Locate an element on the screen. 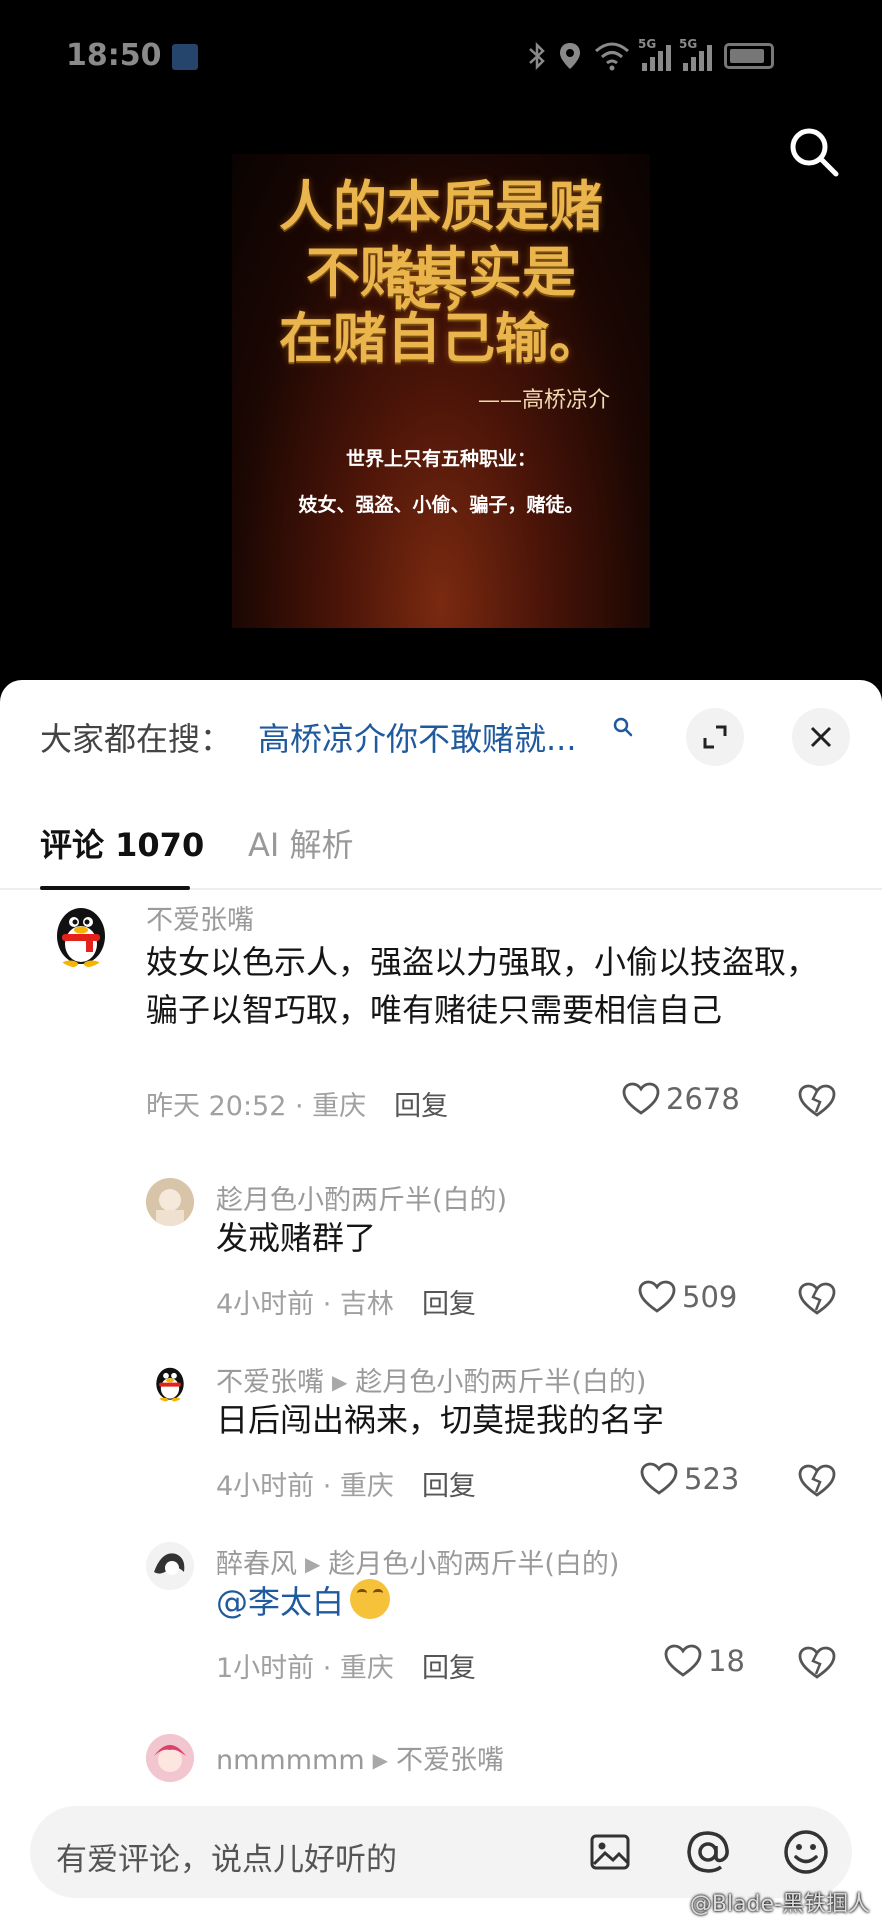 The height and width of the screenshot is (1920, 882). like-button: 523 is located at coordinates (689, 1479).